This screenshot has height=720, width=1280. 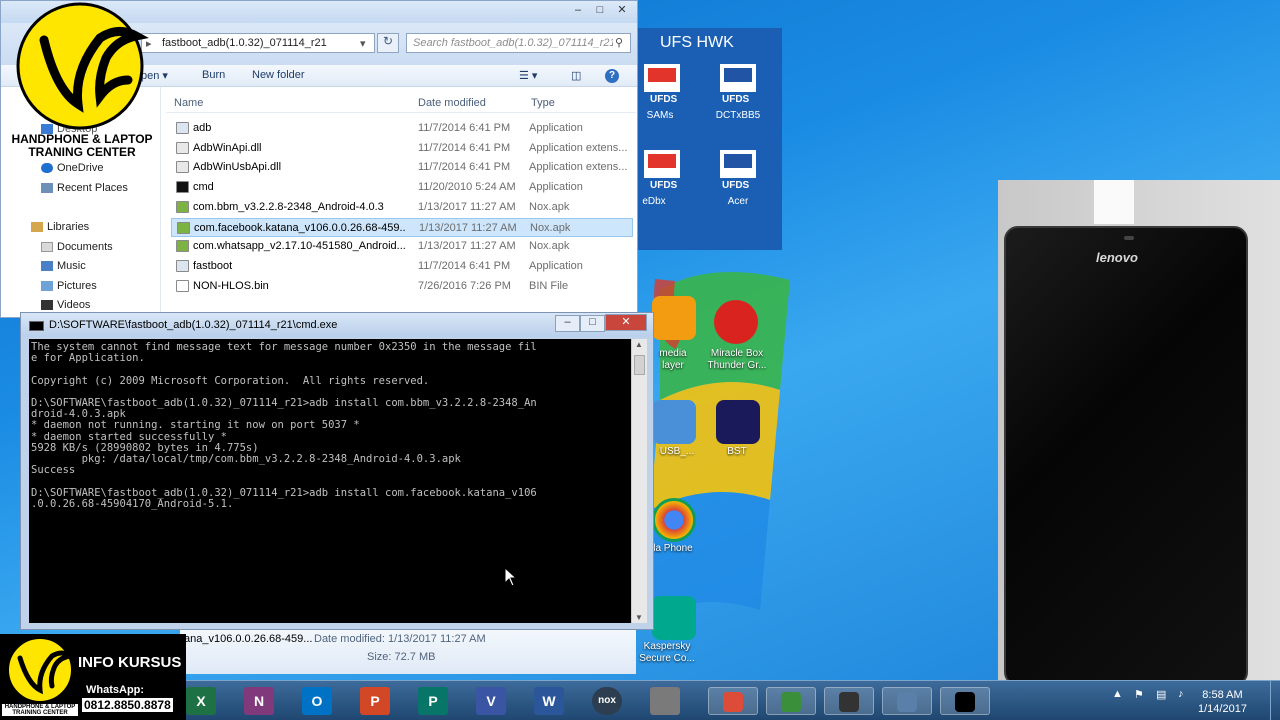 I want to click on column-date-modified: Date modified, so click(x=452, y=103).